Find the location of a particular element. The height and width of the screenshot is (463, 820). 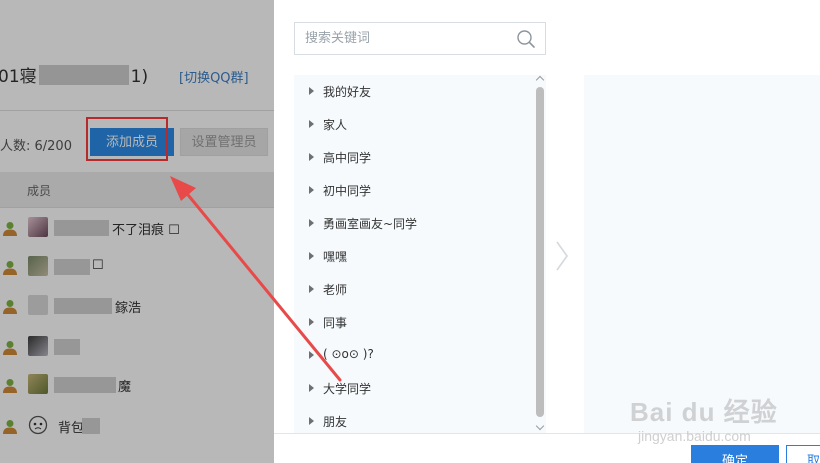

group-label: 大学同学 is located at coordinates (347, 389).